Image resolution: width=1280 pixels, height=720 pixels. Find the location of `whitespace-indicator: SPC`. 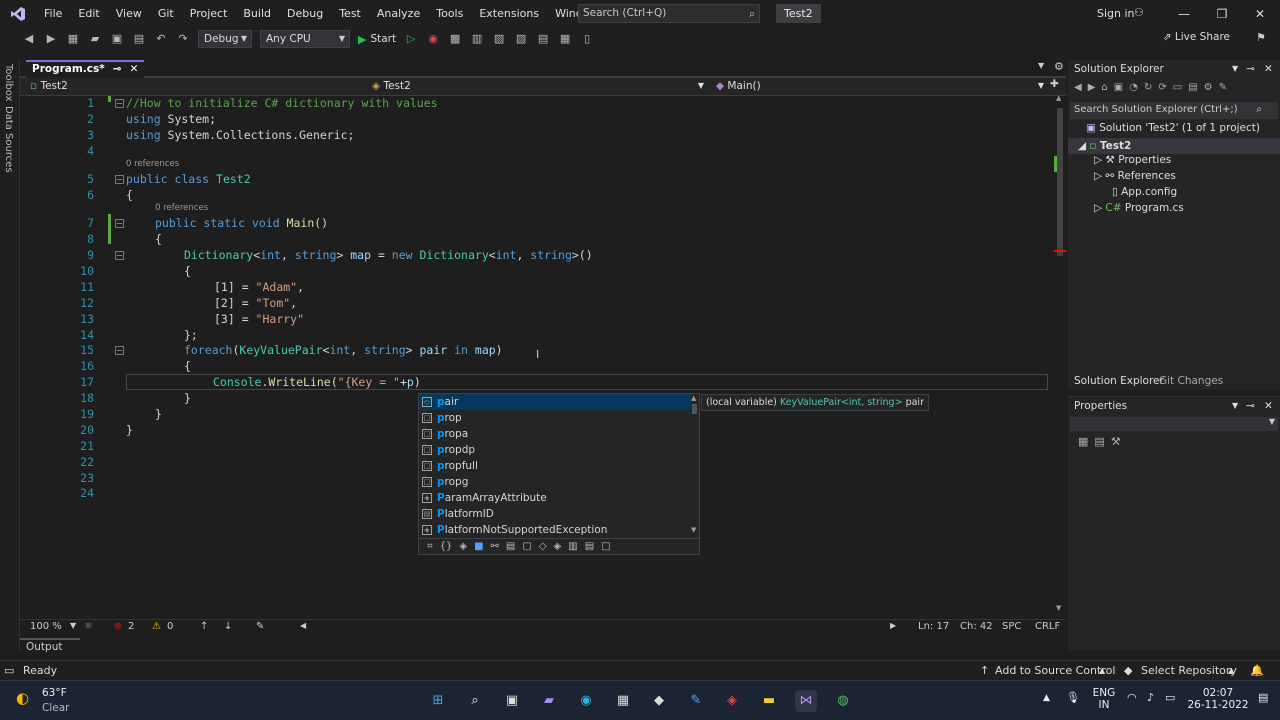

whitespace-indicator: SPC is located at coordinates (1011, 626).